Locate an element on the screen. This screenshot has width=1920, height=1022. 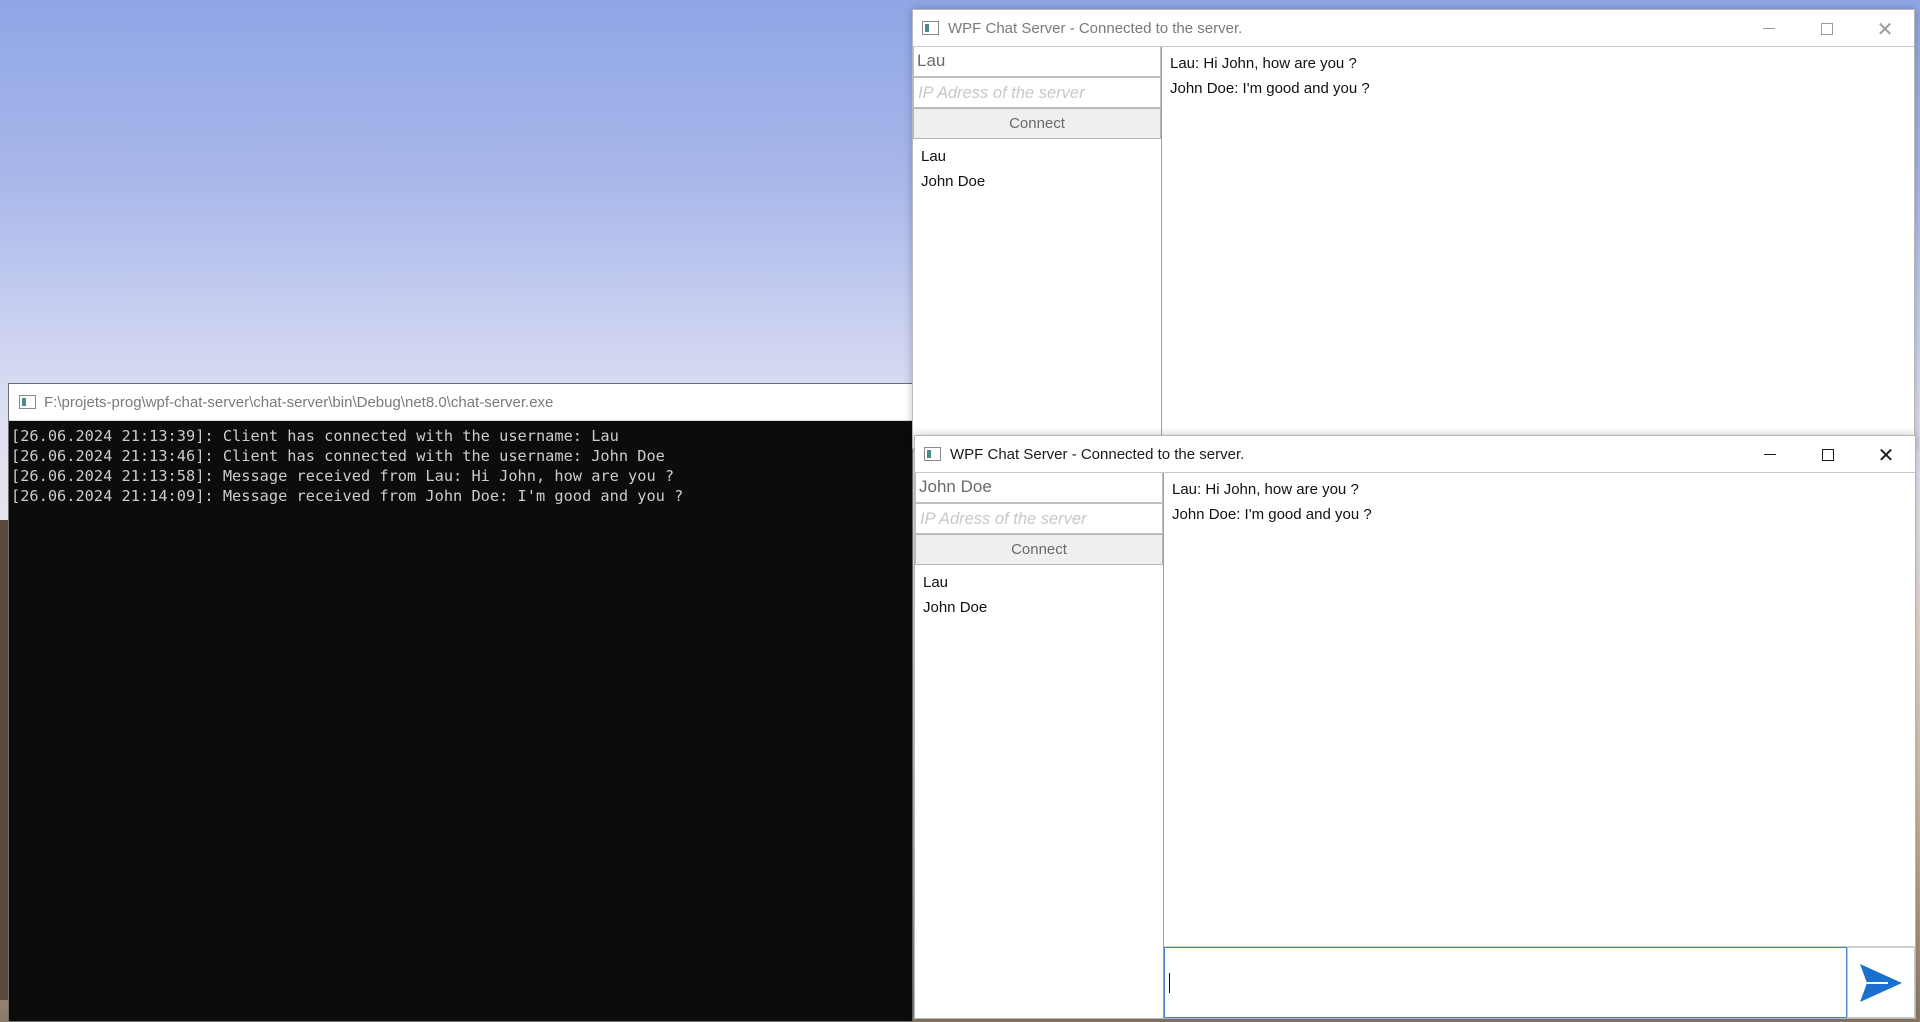
username-input: Lau is located at coordinates (1037, 62).